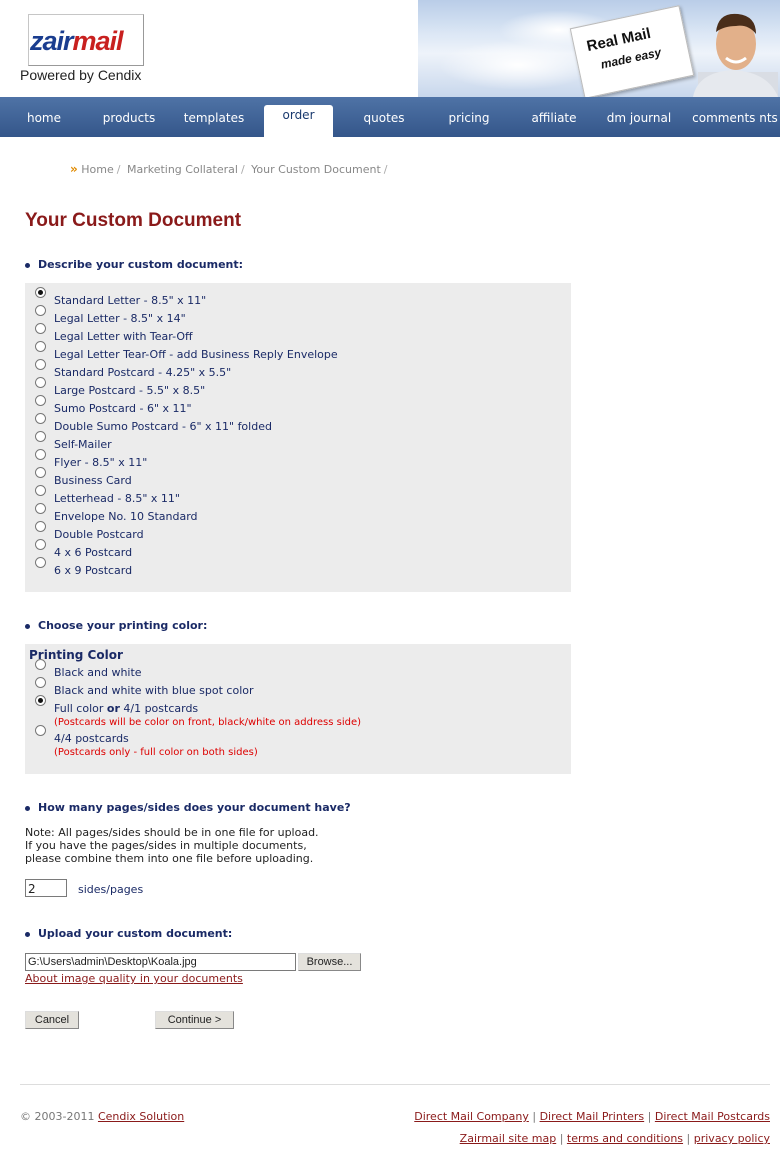  Describe the element at coordinates (298, 121) in the screenshot. I see `nav-order: order` at that location.